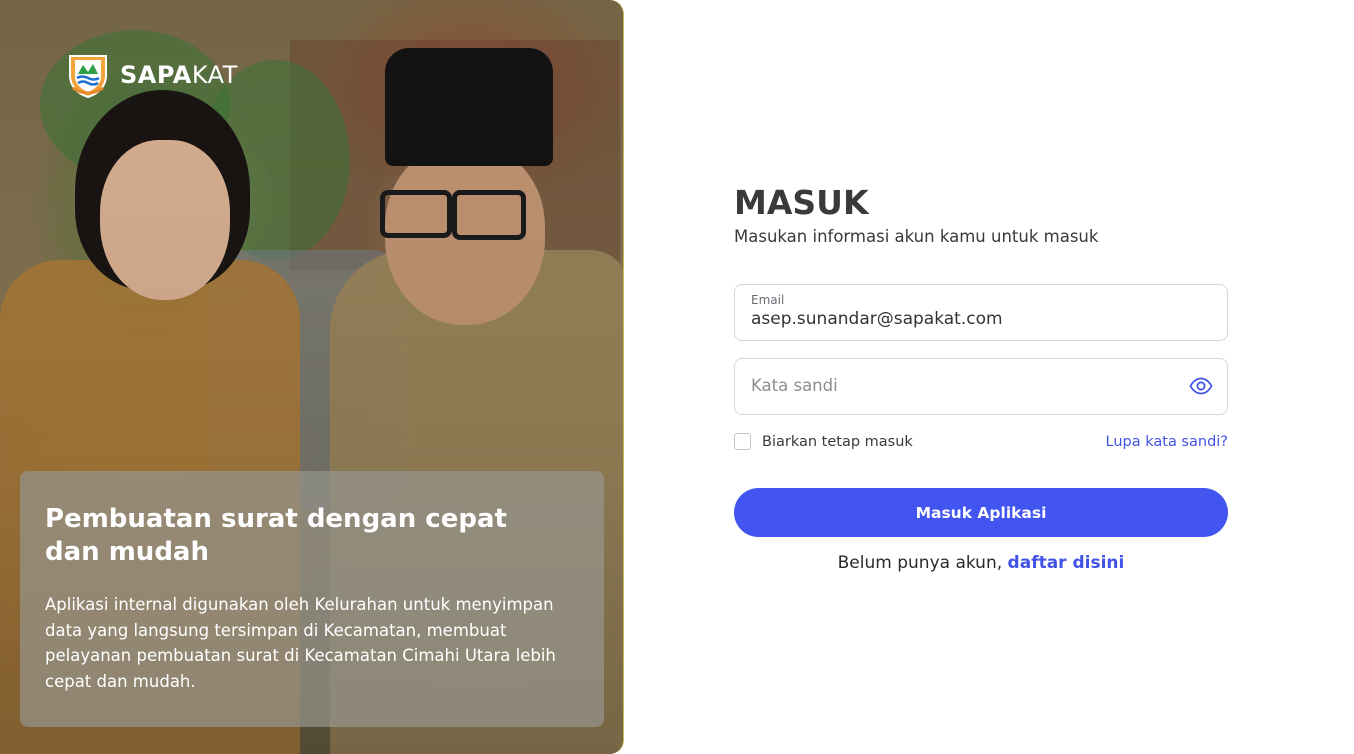 This screenshot has width=1354, height=754. I want to click on eye-icon, so click(1201, 386).